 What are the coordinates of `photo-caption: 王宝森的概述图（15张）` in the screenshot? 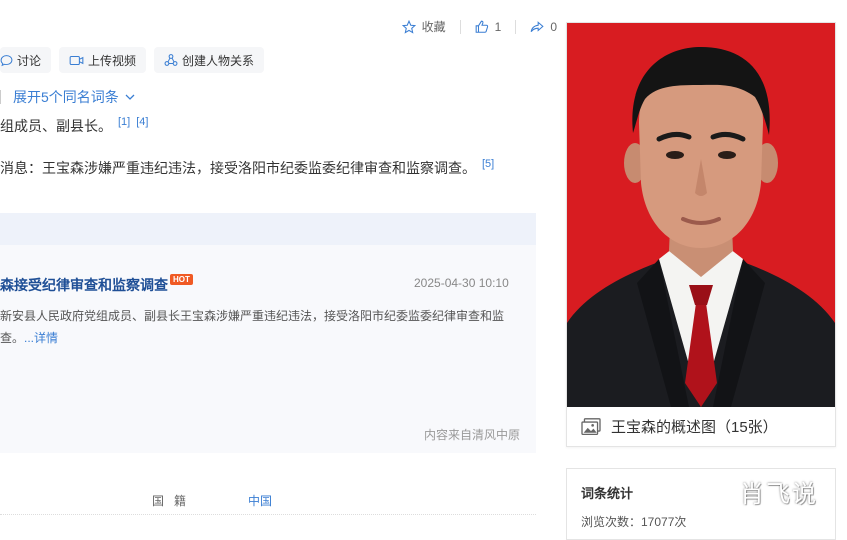 It's located at (701, 426).